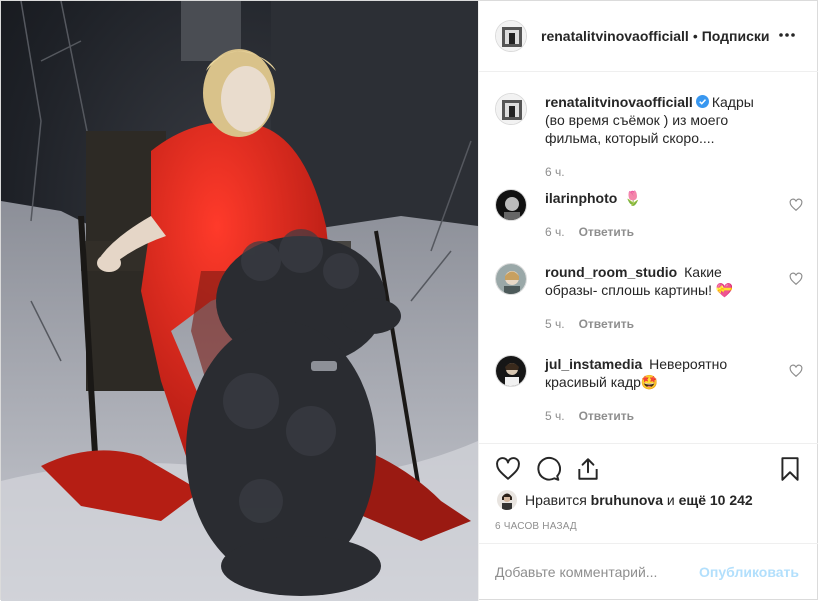  I want to click on author-avatar, so click(511, 36).